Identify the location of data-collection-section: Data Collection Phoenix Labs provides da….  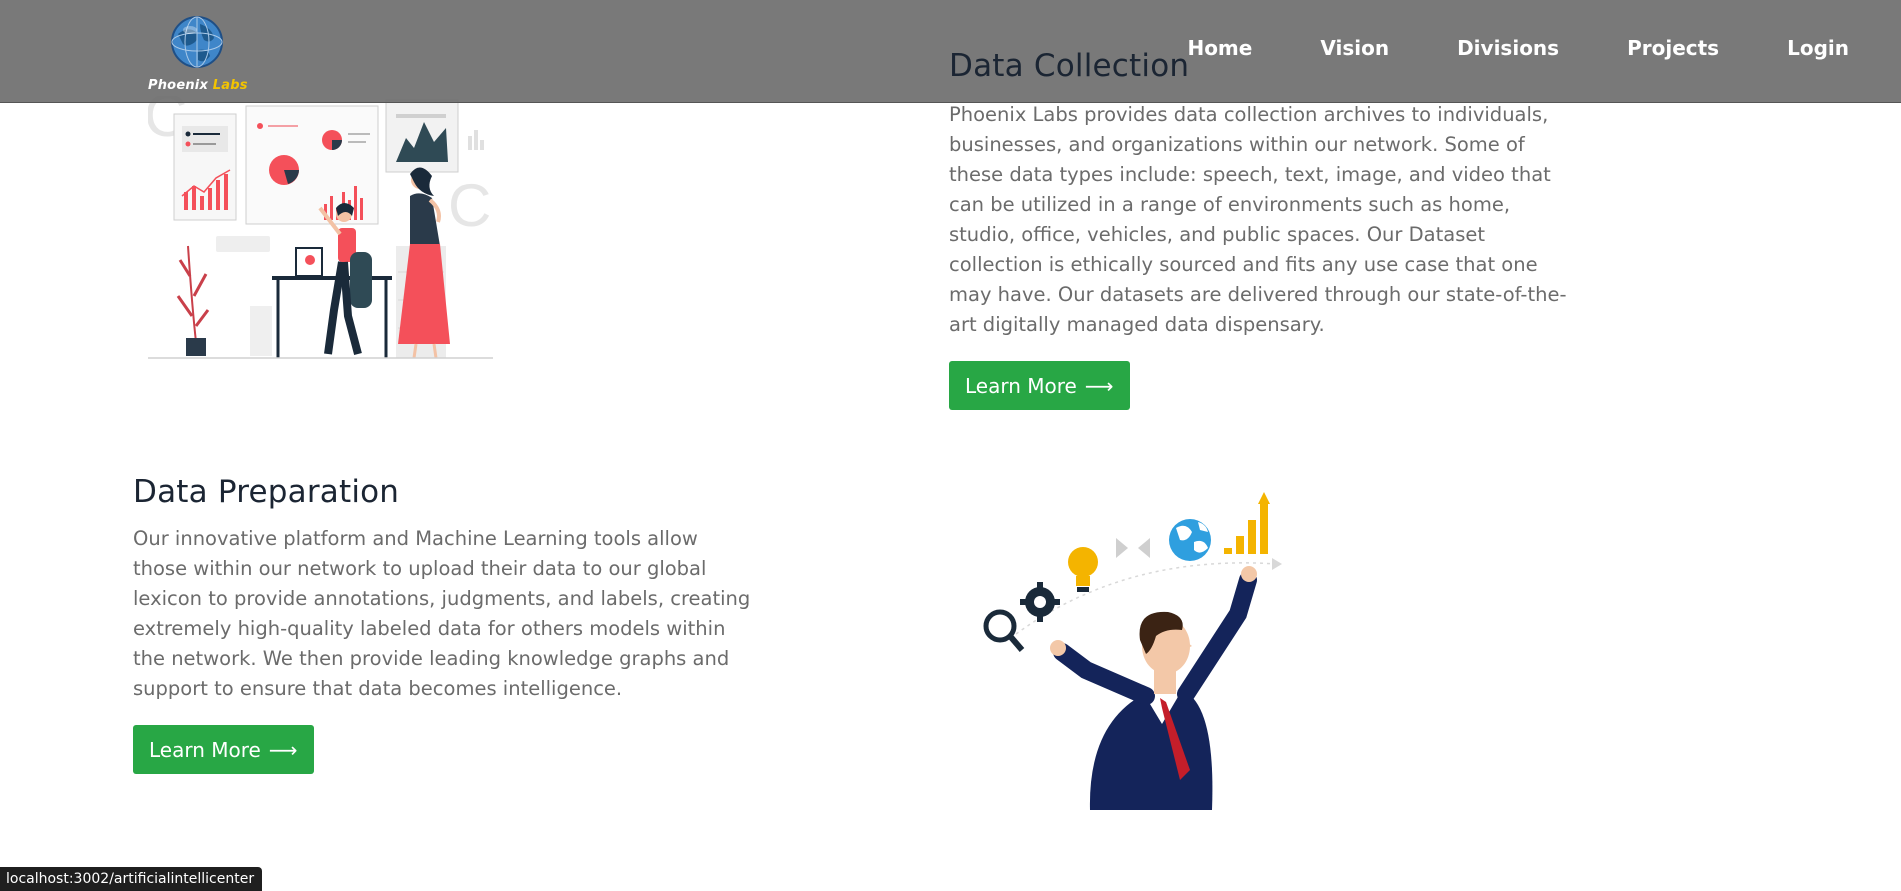
(1259, 229).